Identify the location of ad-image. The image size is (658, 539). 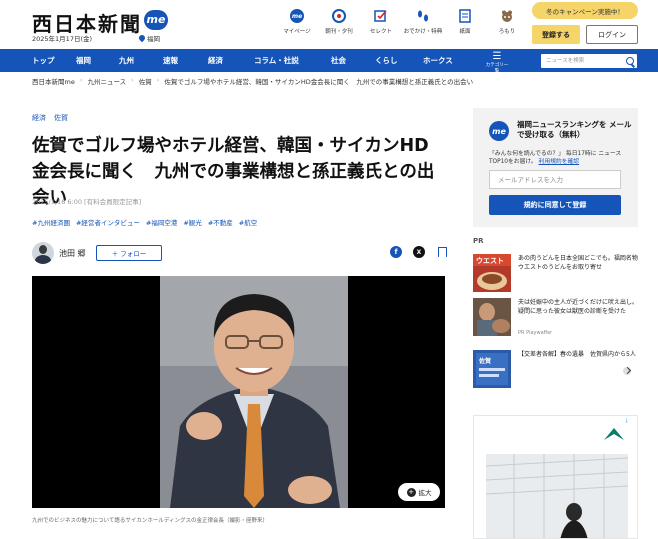
(557, 483).